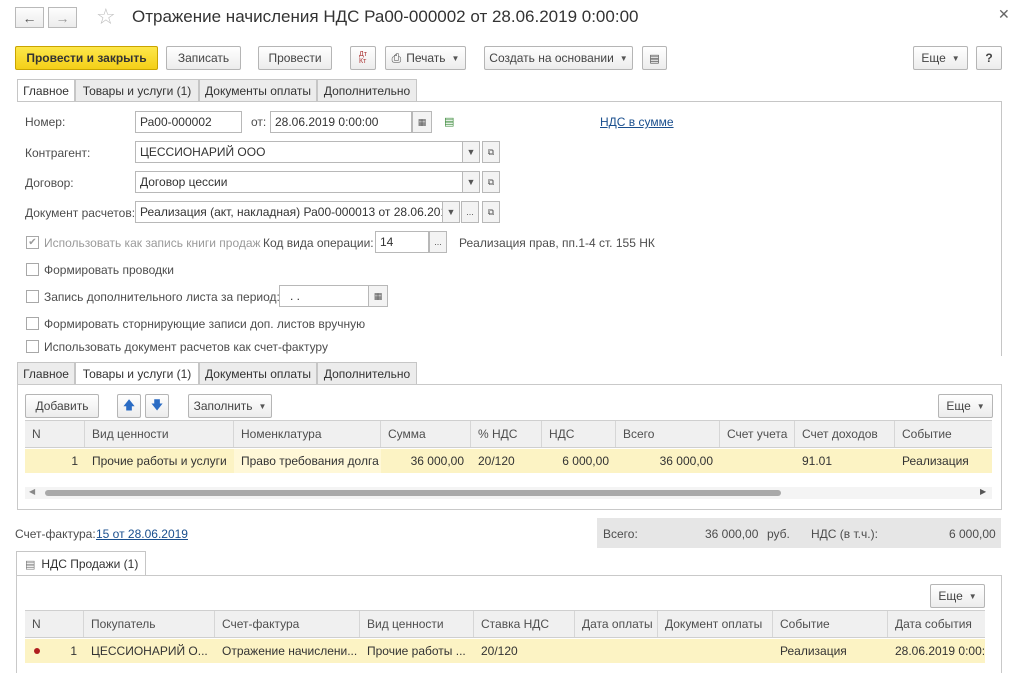 This screenshot has width=1024, height=673. I want to click on column-header: Всего, so click(668, 434).